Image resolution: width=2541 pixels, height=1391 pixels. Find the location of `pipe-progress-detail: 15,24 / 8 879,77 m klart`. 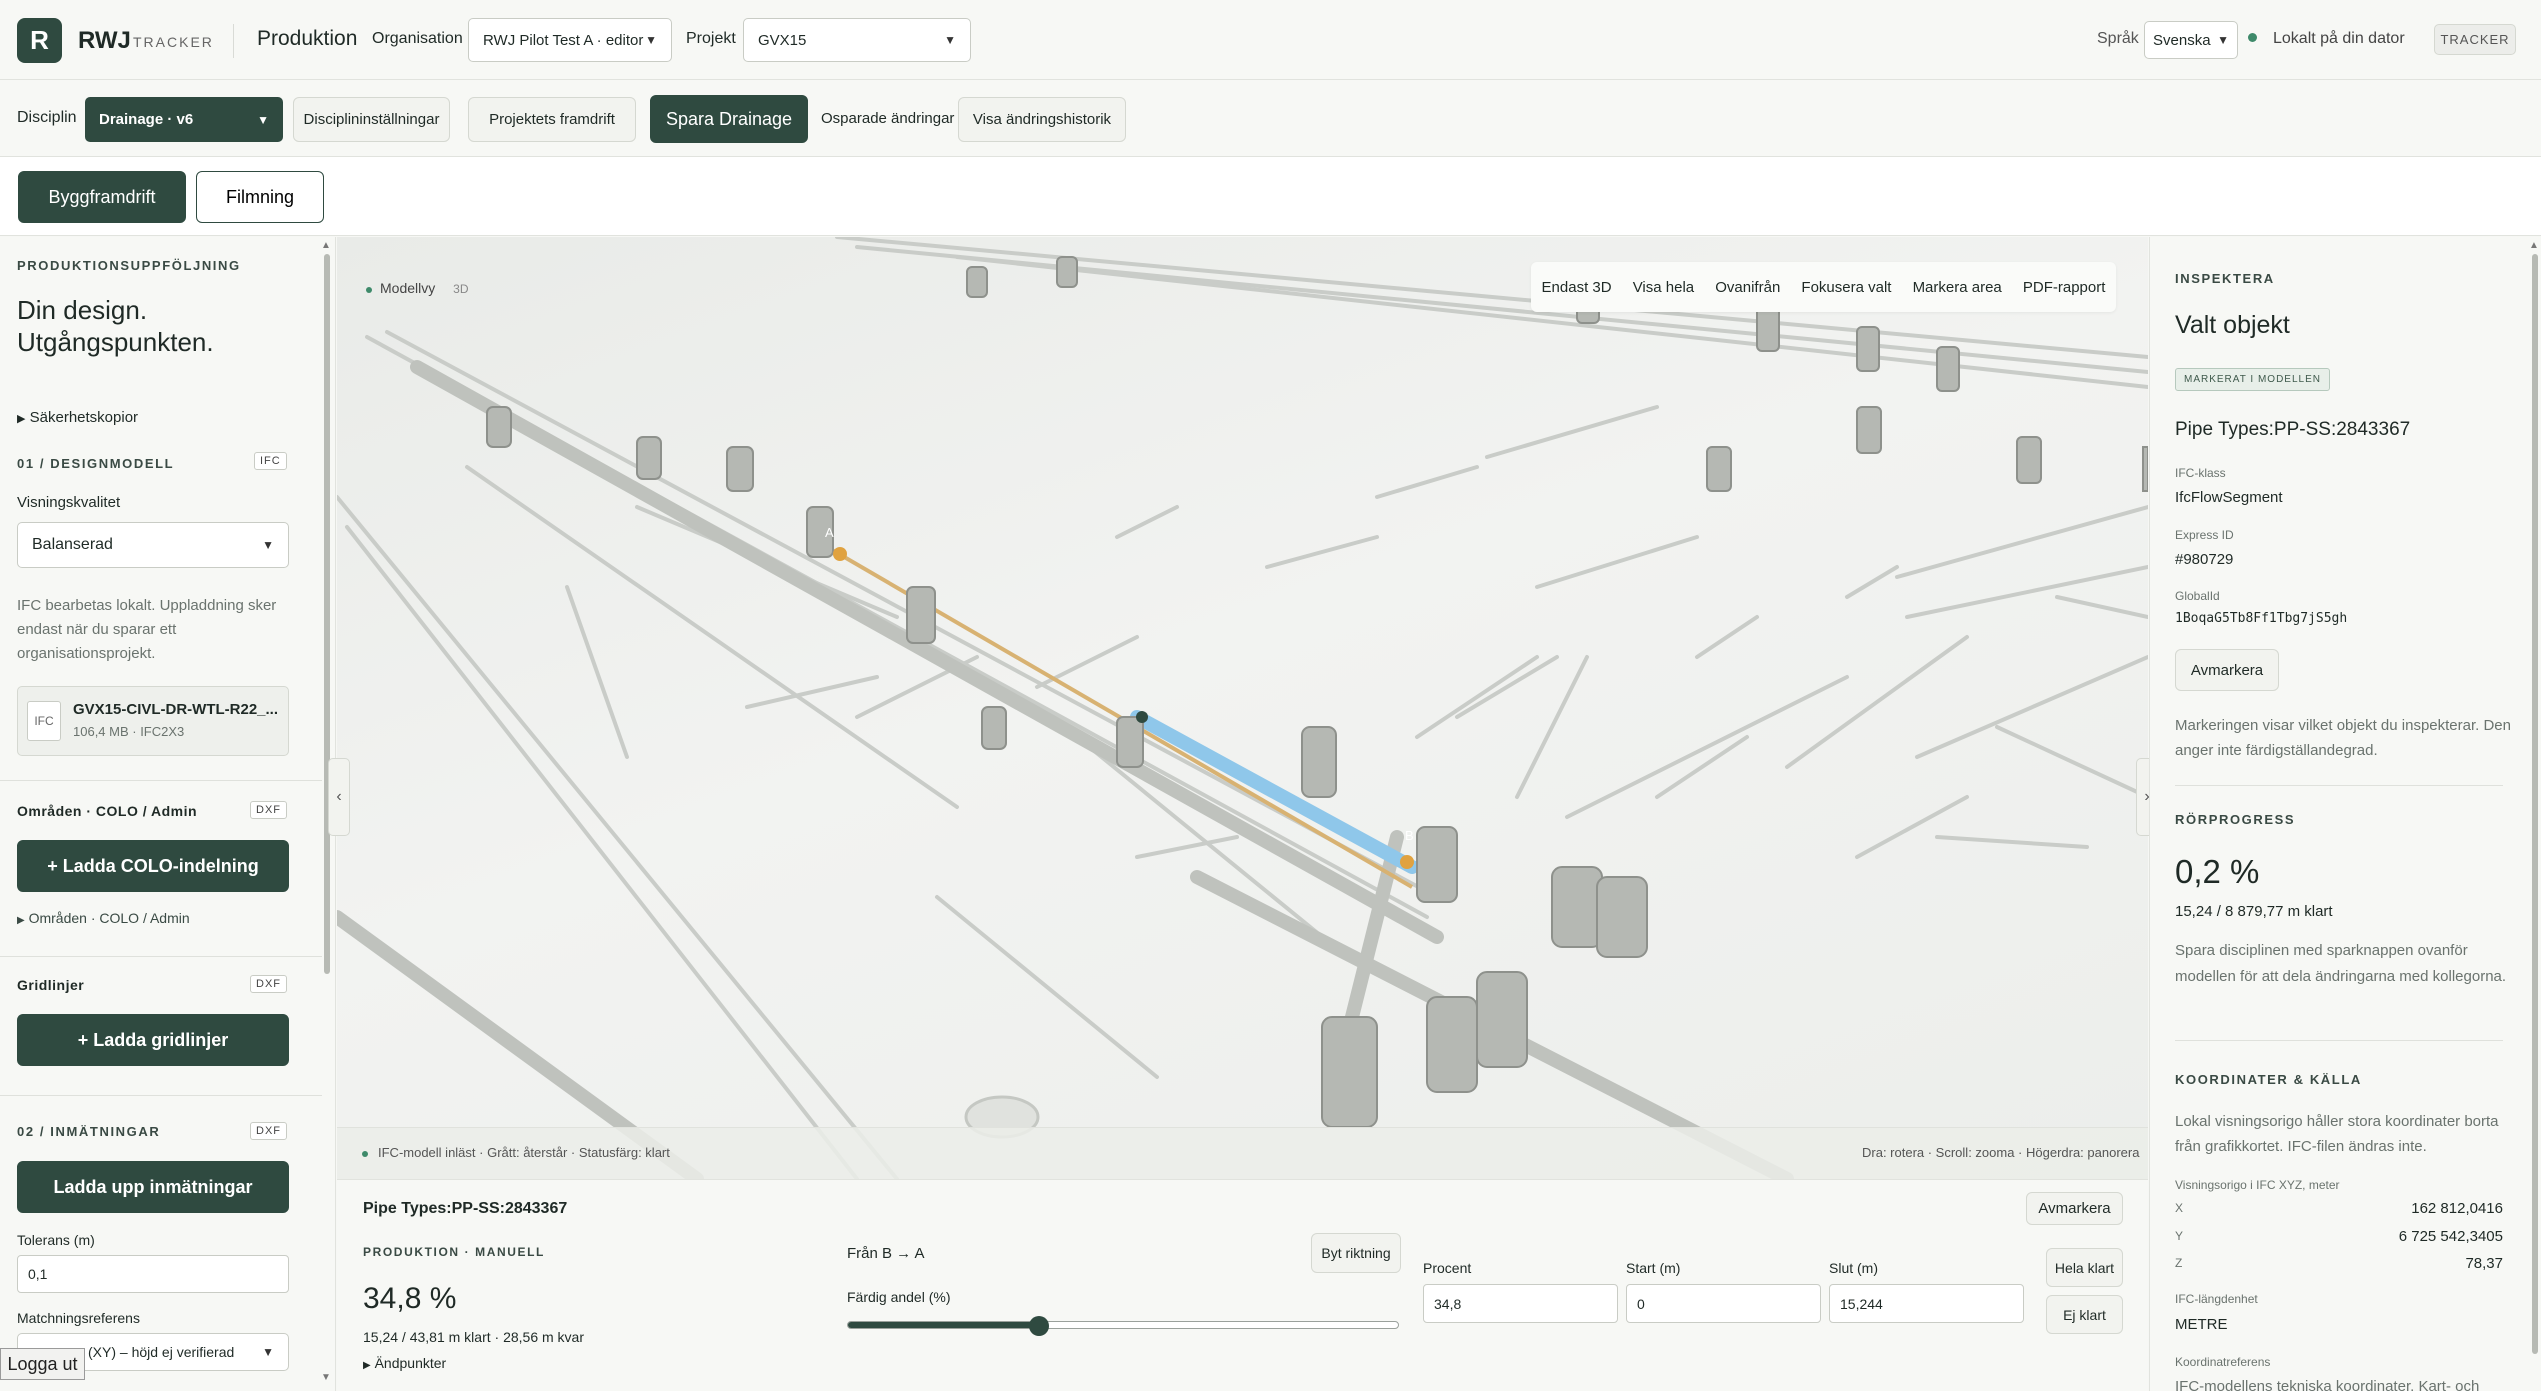

pipe-progress-detail: 15,24 / 8 879,77 m klart is located at coordinates (2254, 911).